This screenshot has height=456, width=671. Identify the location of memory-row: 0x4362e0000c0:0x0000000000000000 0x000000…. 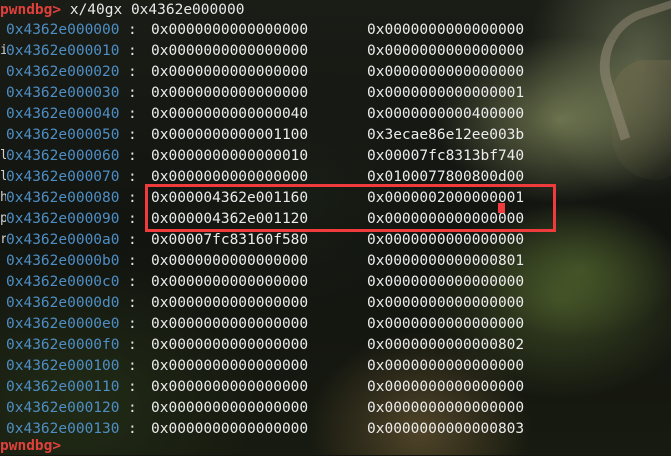
(335, 282).